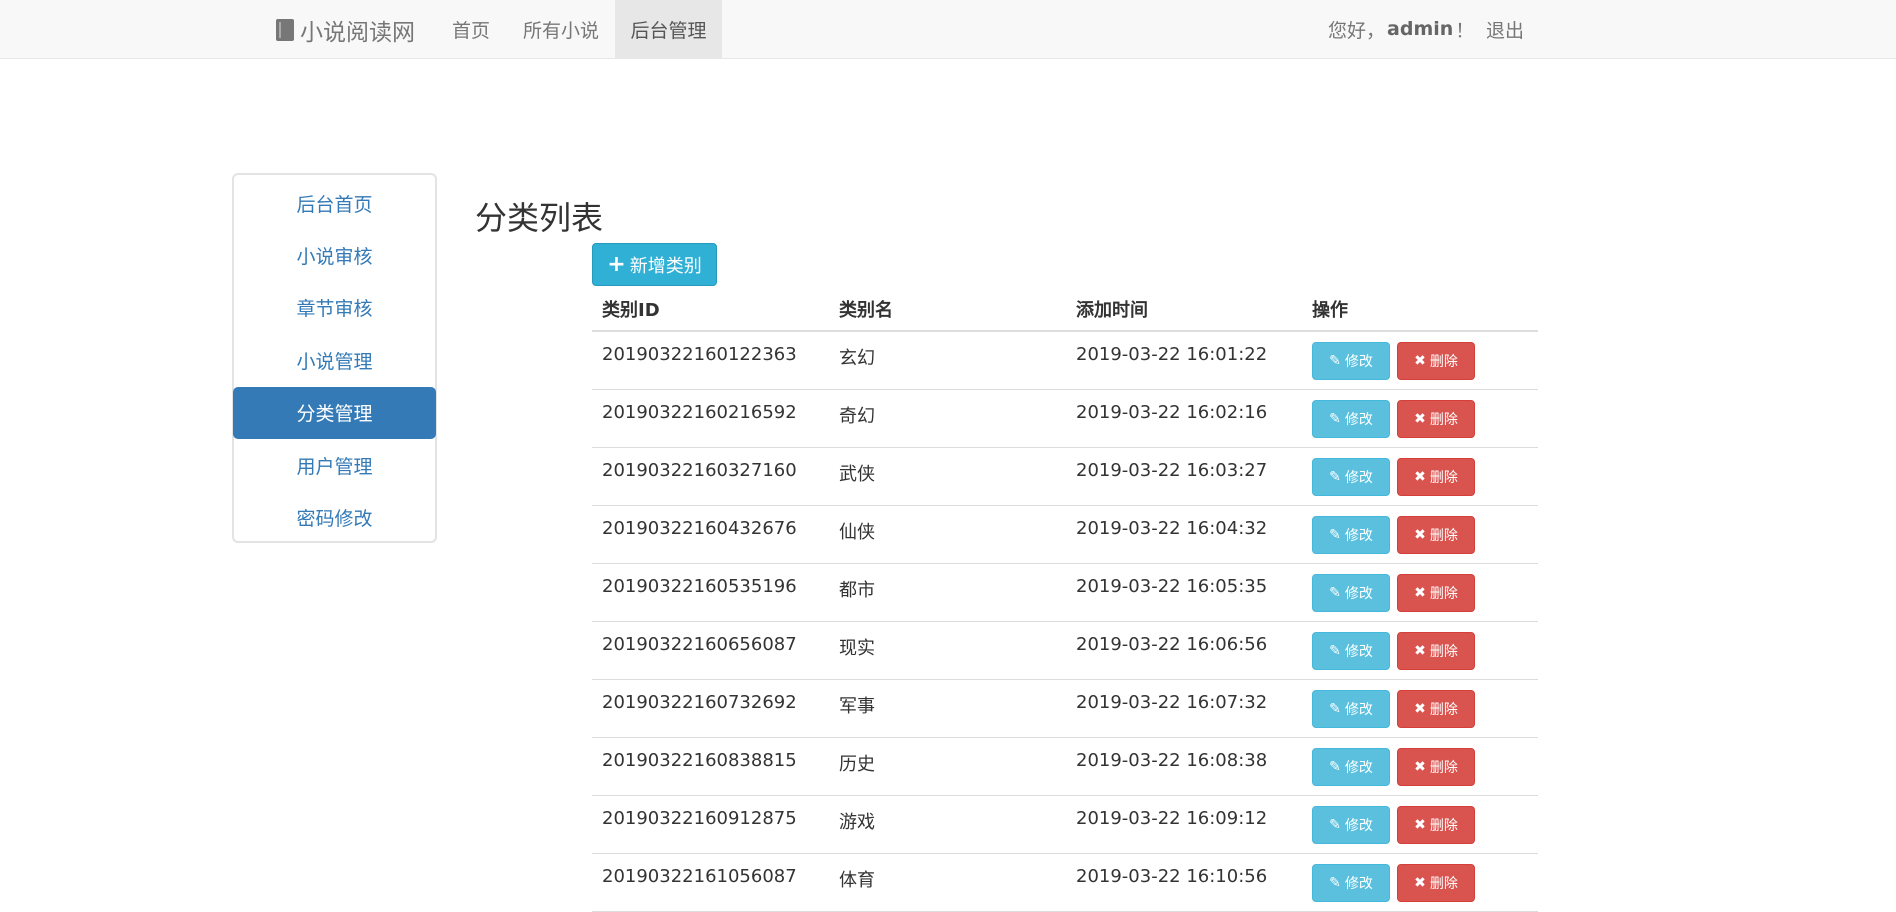  What do you see at coordinates (699, 818) in the screenshot?
I see `category-id: 20190322160912875` at bounding box center [699, 818].